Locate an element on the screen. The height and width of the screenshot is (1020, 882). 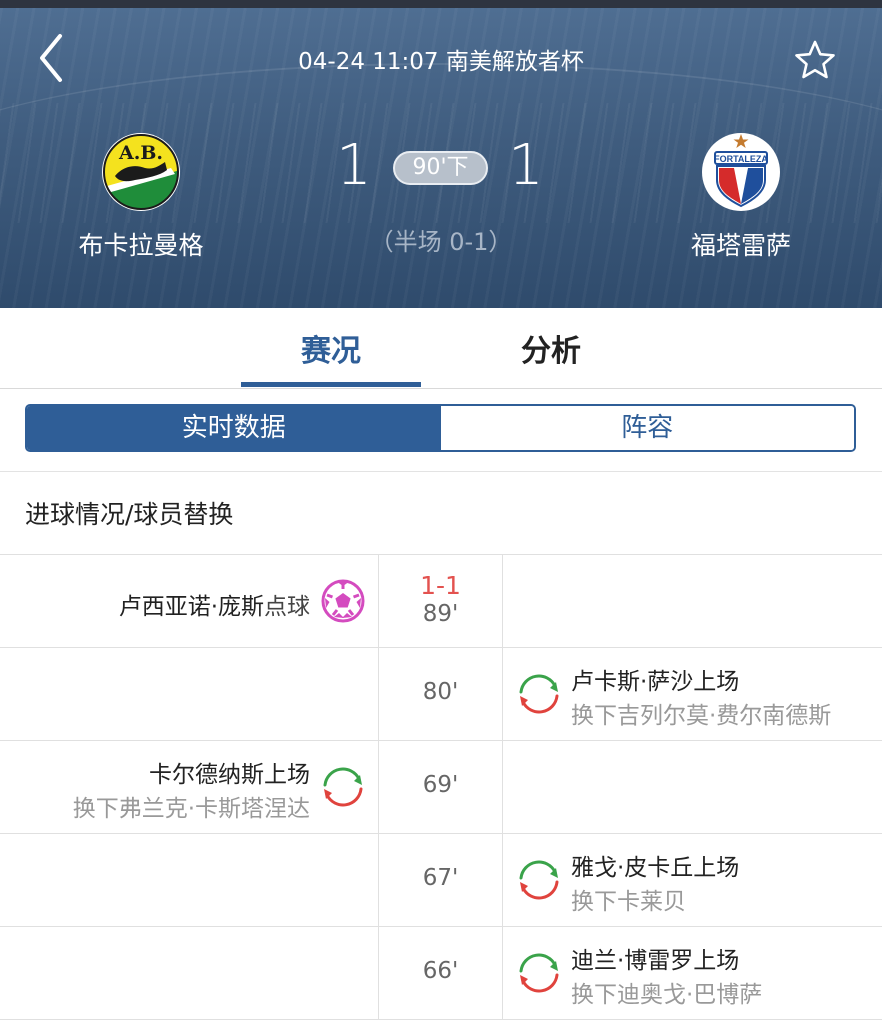
away-team-logo: FORTALEZA is located at coordinates (741, 172).